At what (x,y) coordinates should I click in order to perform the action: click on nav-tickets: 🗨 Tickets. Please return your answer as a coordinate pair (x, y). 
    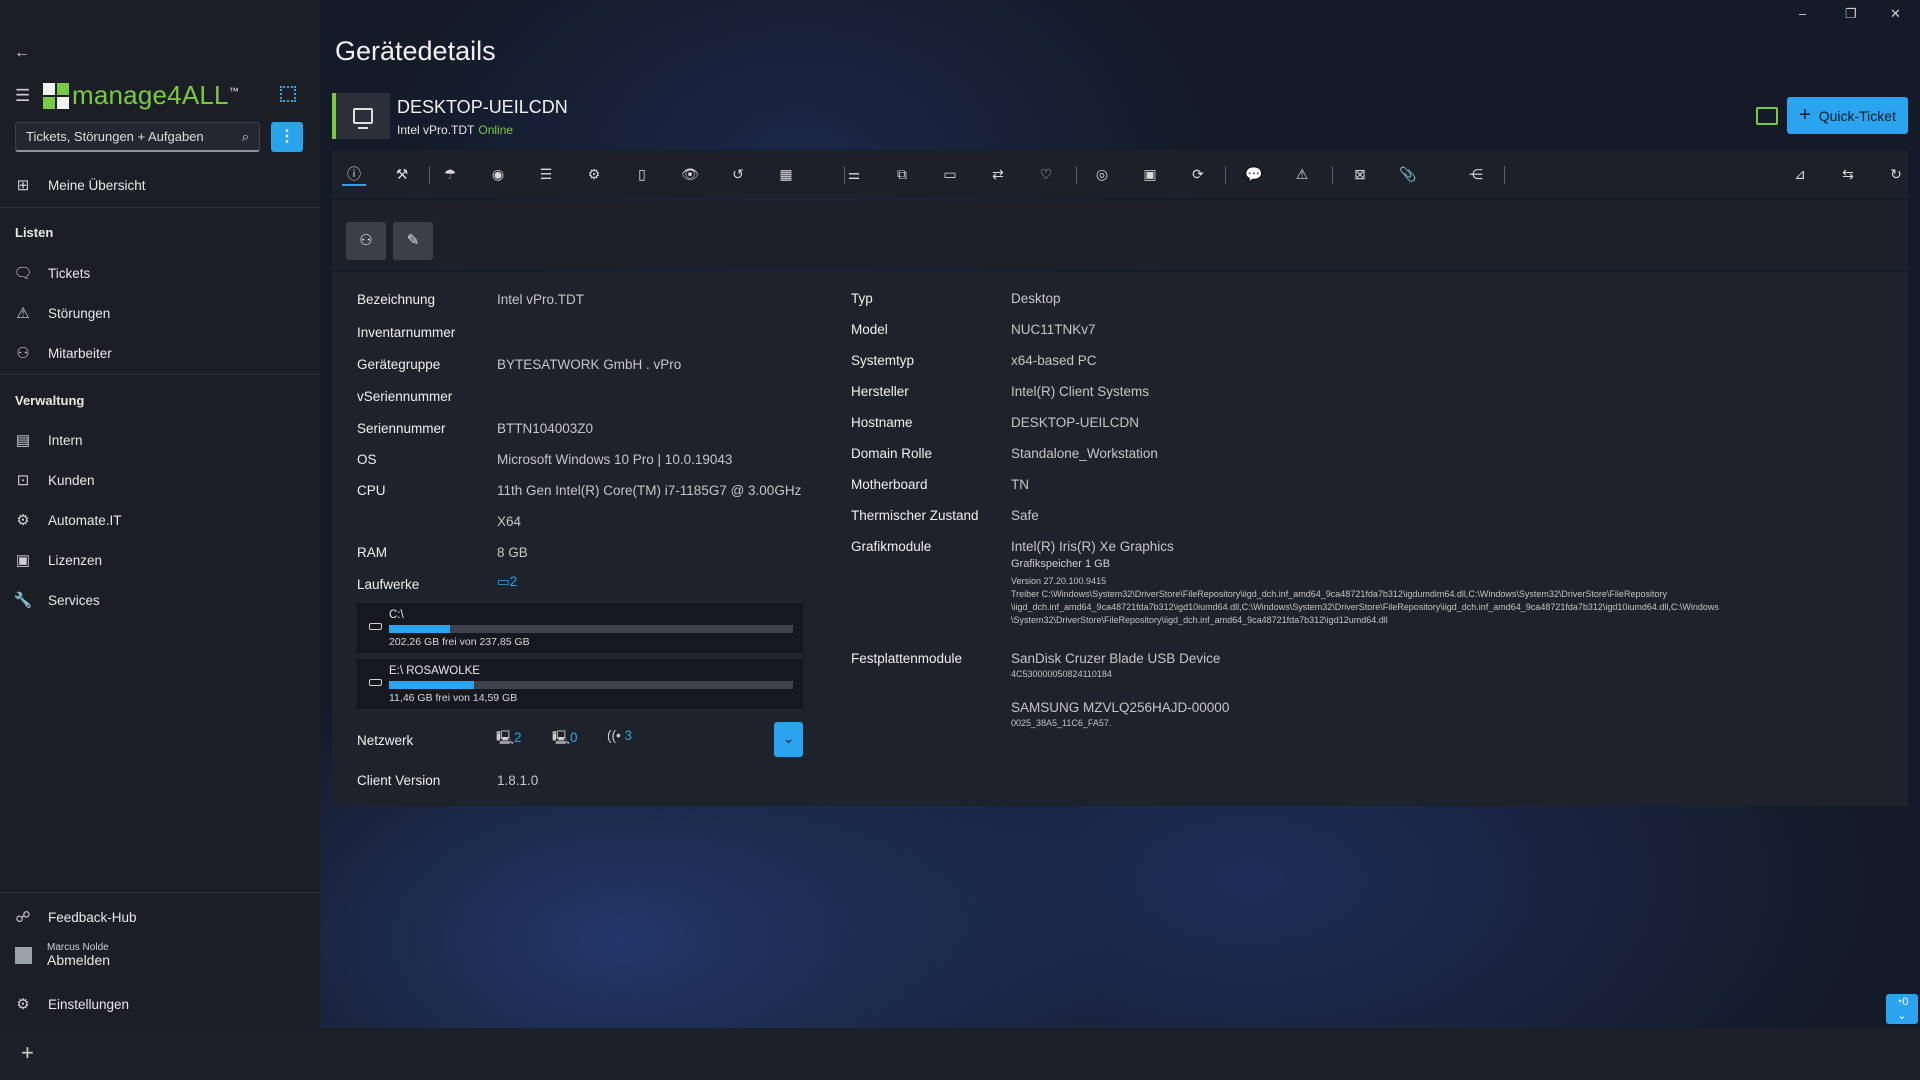
    Looking at the image, I should click on (160, 273).